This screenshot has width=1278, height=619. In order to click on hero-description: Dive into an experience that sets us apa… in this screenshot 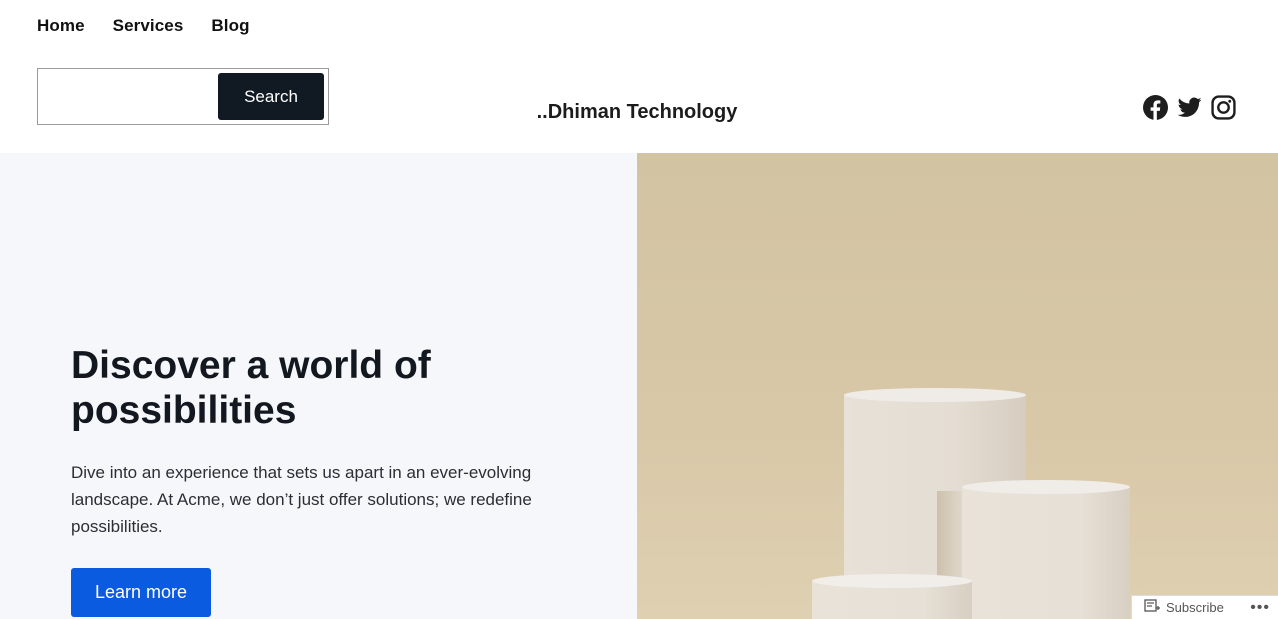, I will do `click(301, 499)`.